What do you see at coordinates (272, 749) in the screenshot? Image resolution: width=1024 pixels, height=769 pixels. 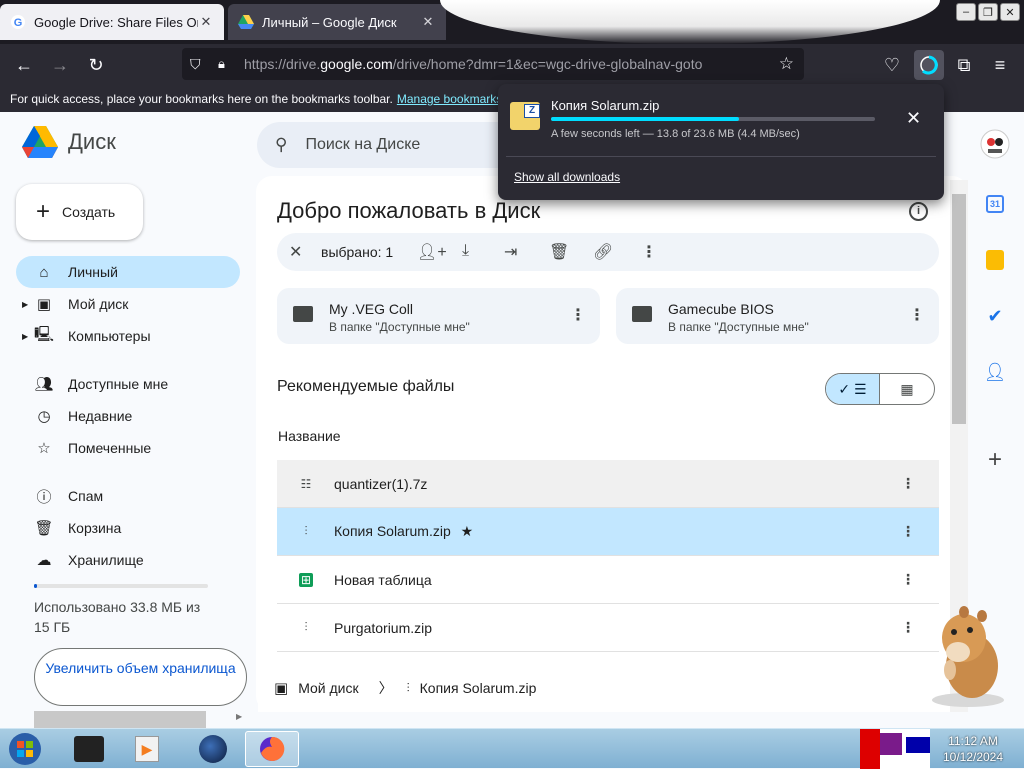 I see `firefox-taskbar-icon` at bounding box center [272, 749].